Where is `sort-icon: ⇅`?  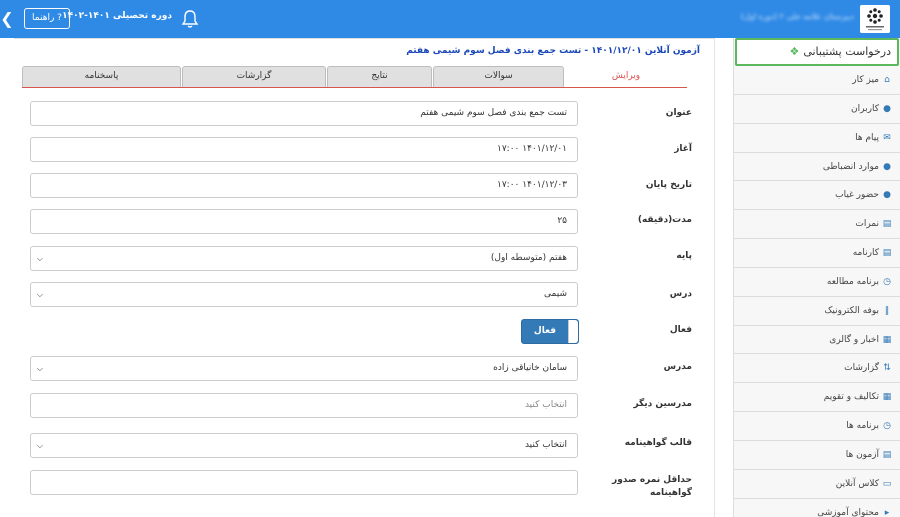
sort-icon: ⇅ is located at coordinates (887, 368).